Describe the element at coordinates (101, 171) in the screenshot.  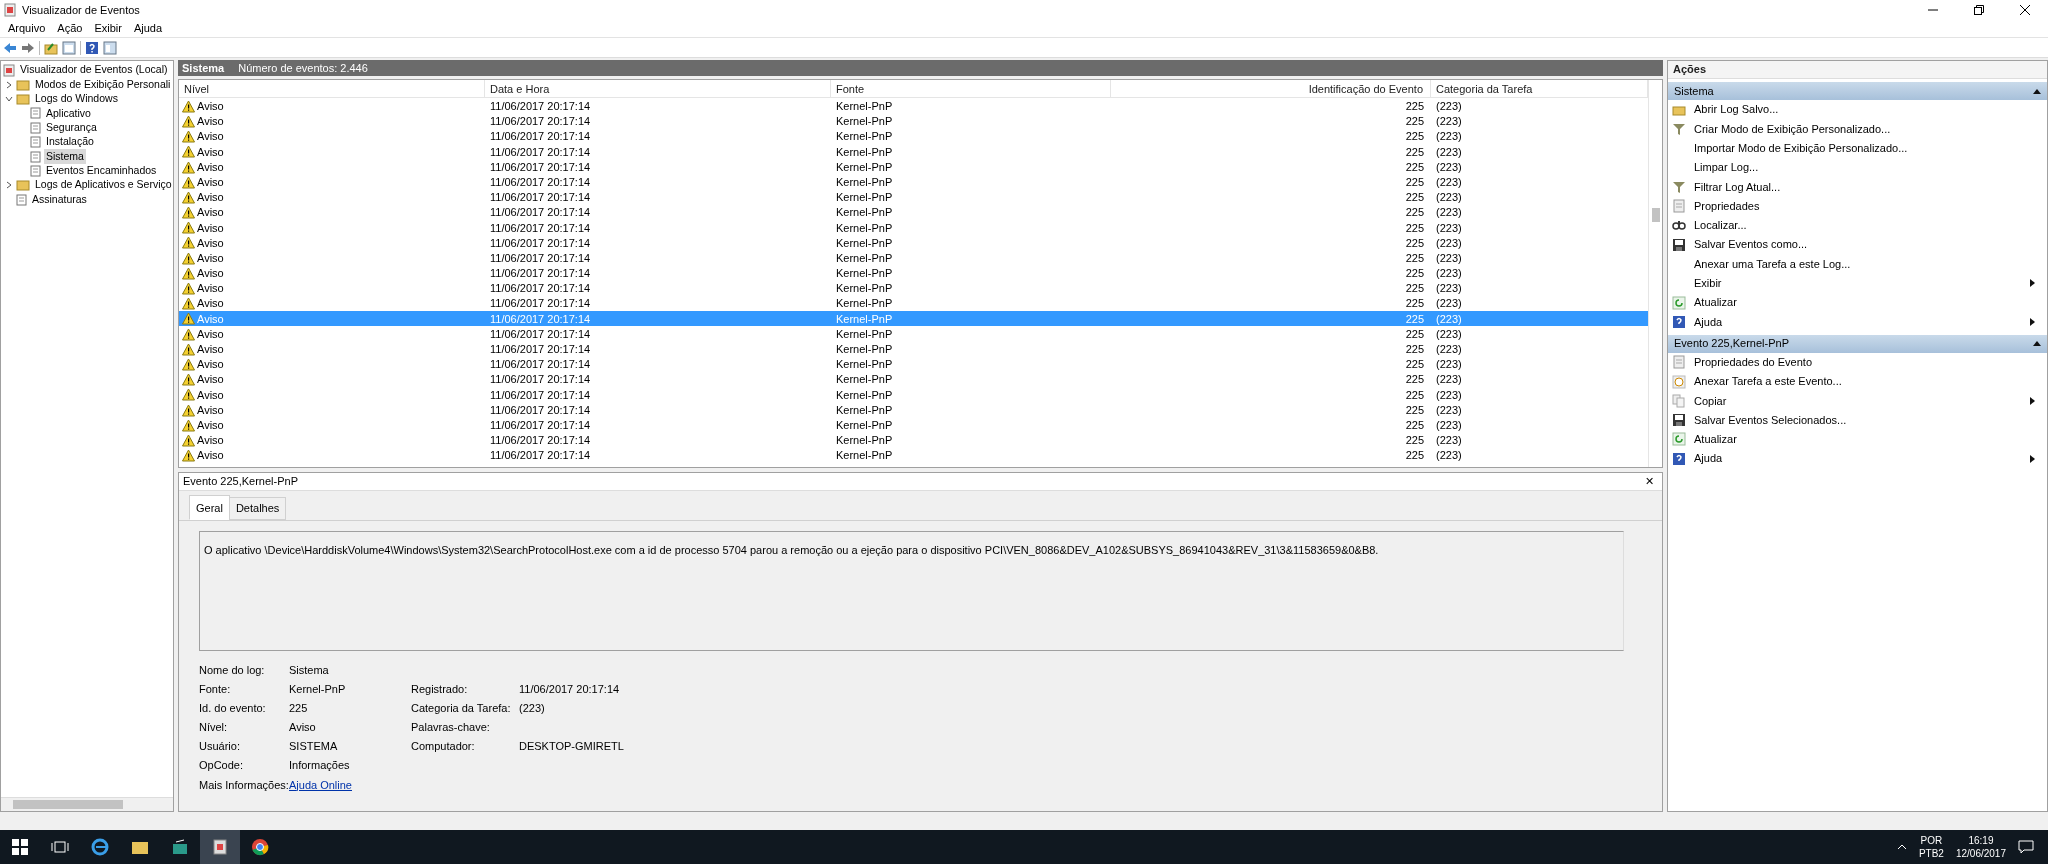
I see `tree-item: Eventos Encaminhados` at that location.